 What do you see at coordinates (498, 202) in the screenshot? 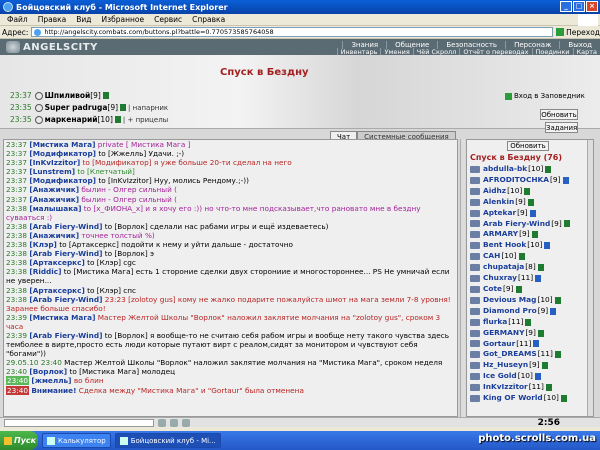
I see `side-player-name: Alenkin` at bounding box center [498, 202].